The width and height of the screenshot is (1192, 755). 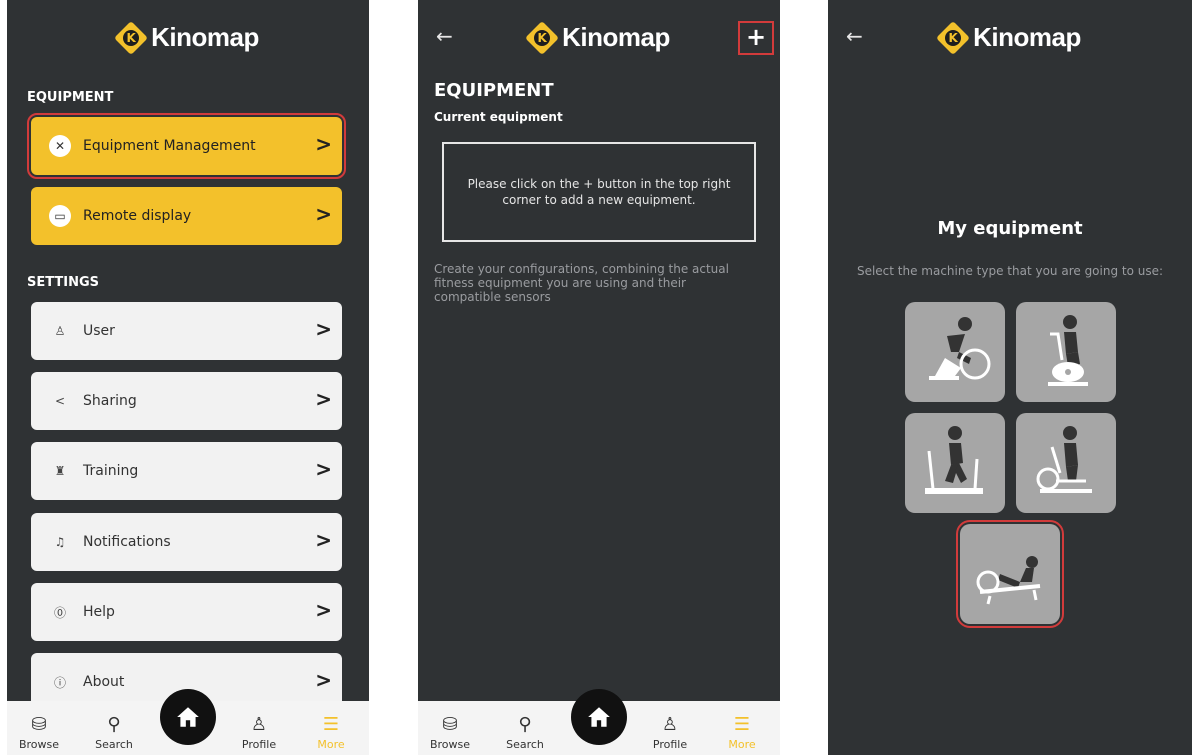 What do you see at coordinates (60, 146) in the screenshot?
I see `wrench-icon: ✕` at bounding box center [60, 146].